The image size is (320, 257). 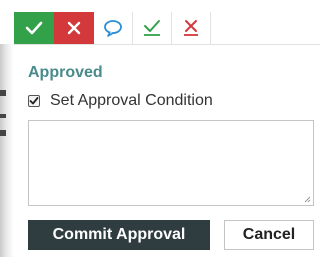 I want to click on checkmark-icon, so click(x=34, y=28).